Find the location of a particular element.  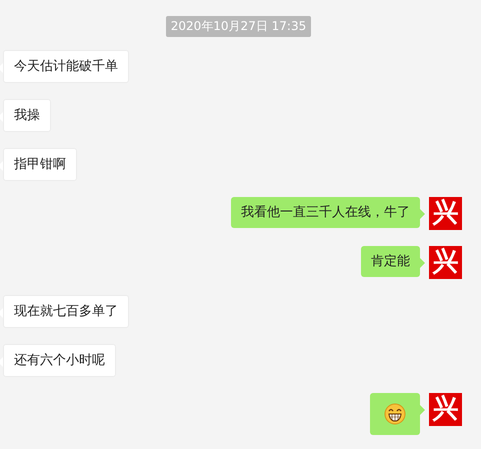

message-bubble: 现在就七百多单了 is located at coordinates (66, 311).